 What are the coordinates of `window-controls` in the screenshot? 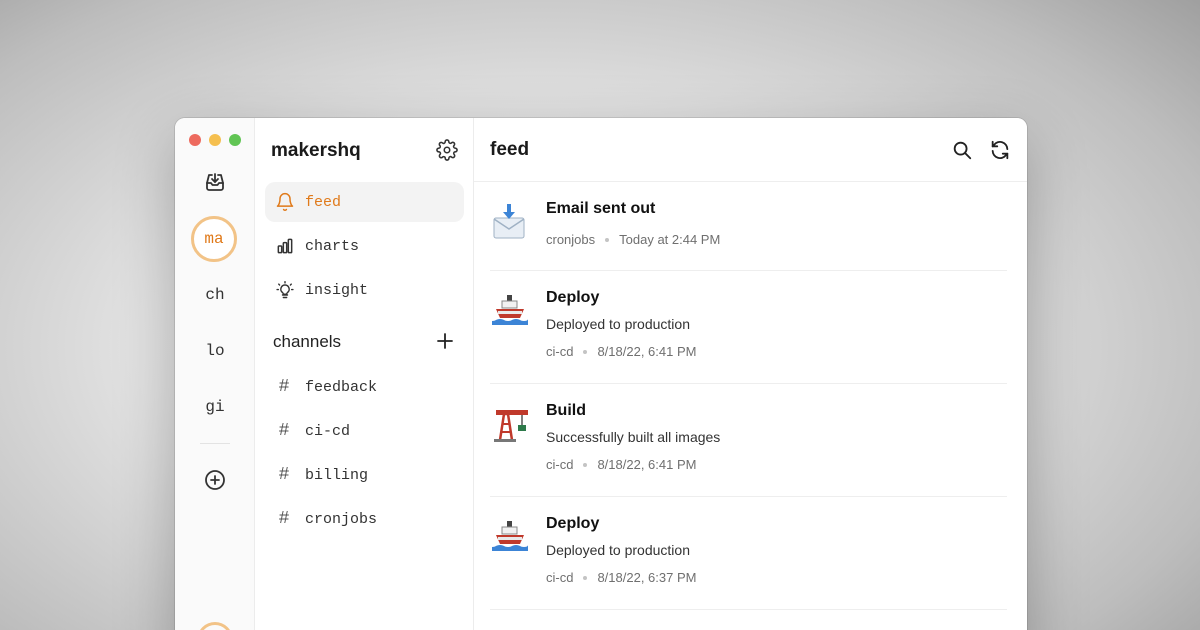 It's located at (215, 140).